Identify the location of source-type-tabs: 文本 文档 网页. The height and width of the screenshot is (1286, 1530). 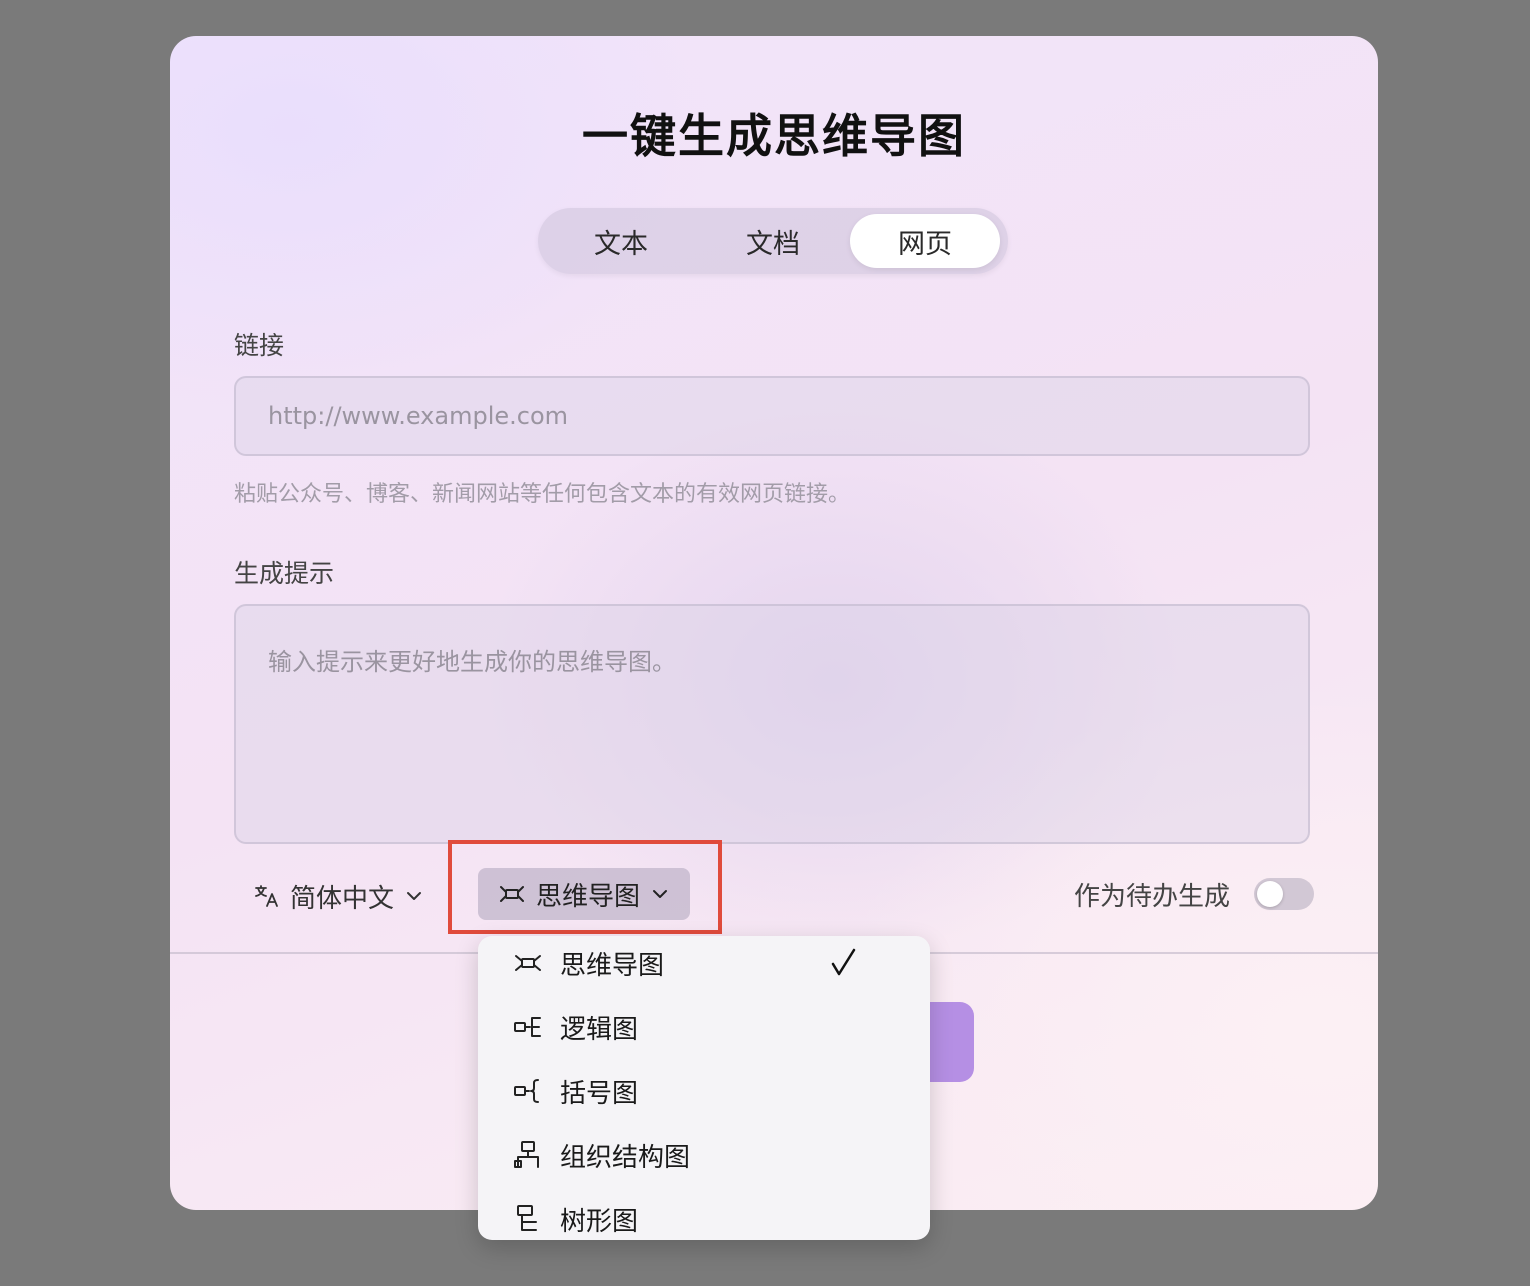
(773, 241).